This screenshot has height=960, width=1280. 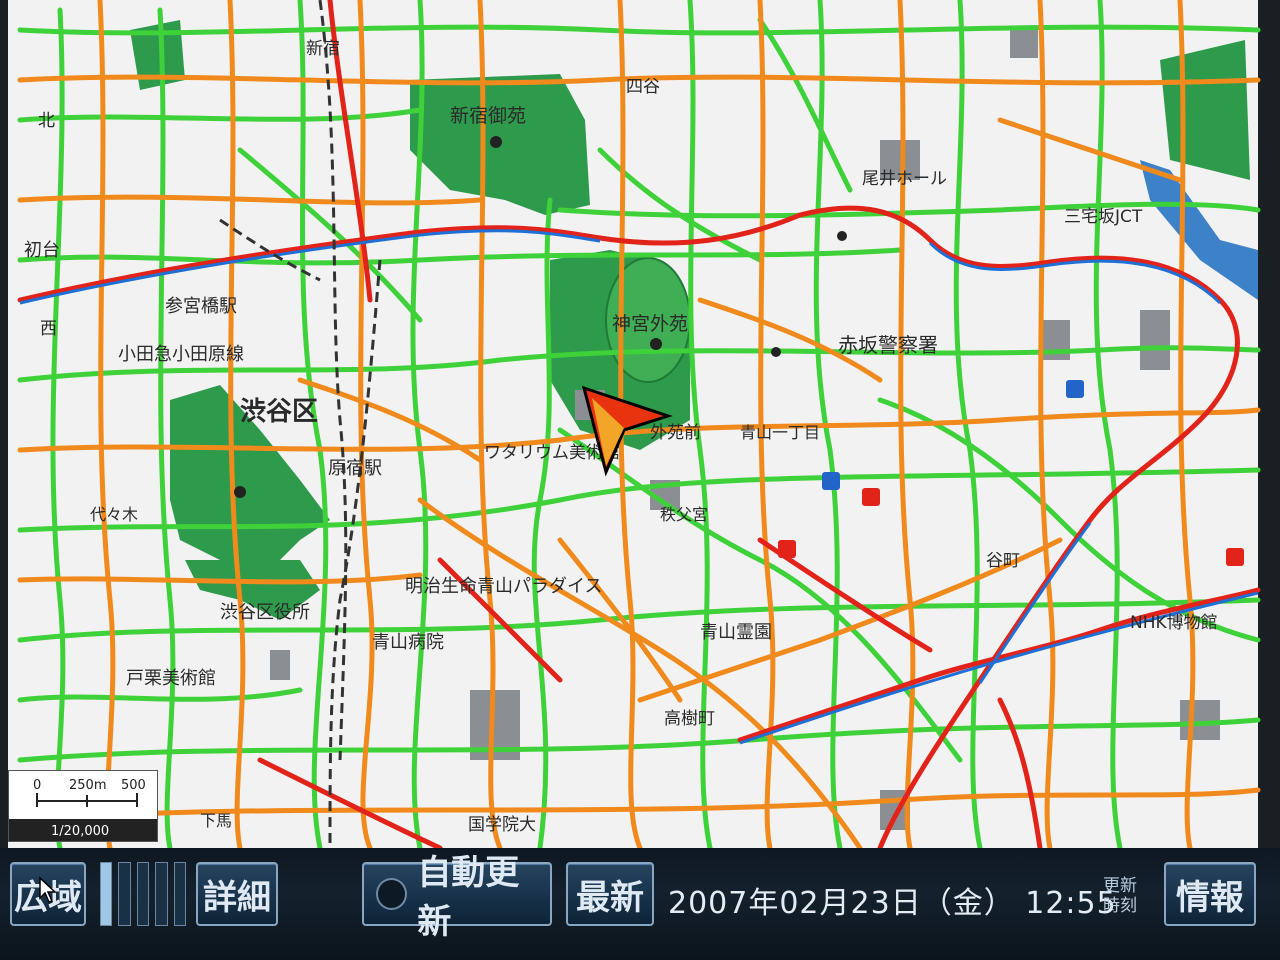 I want to click on latest-label: 最新, so click(x=610, y=897).